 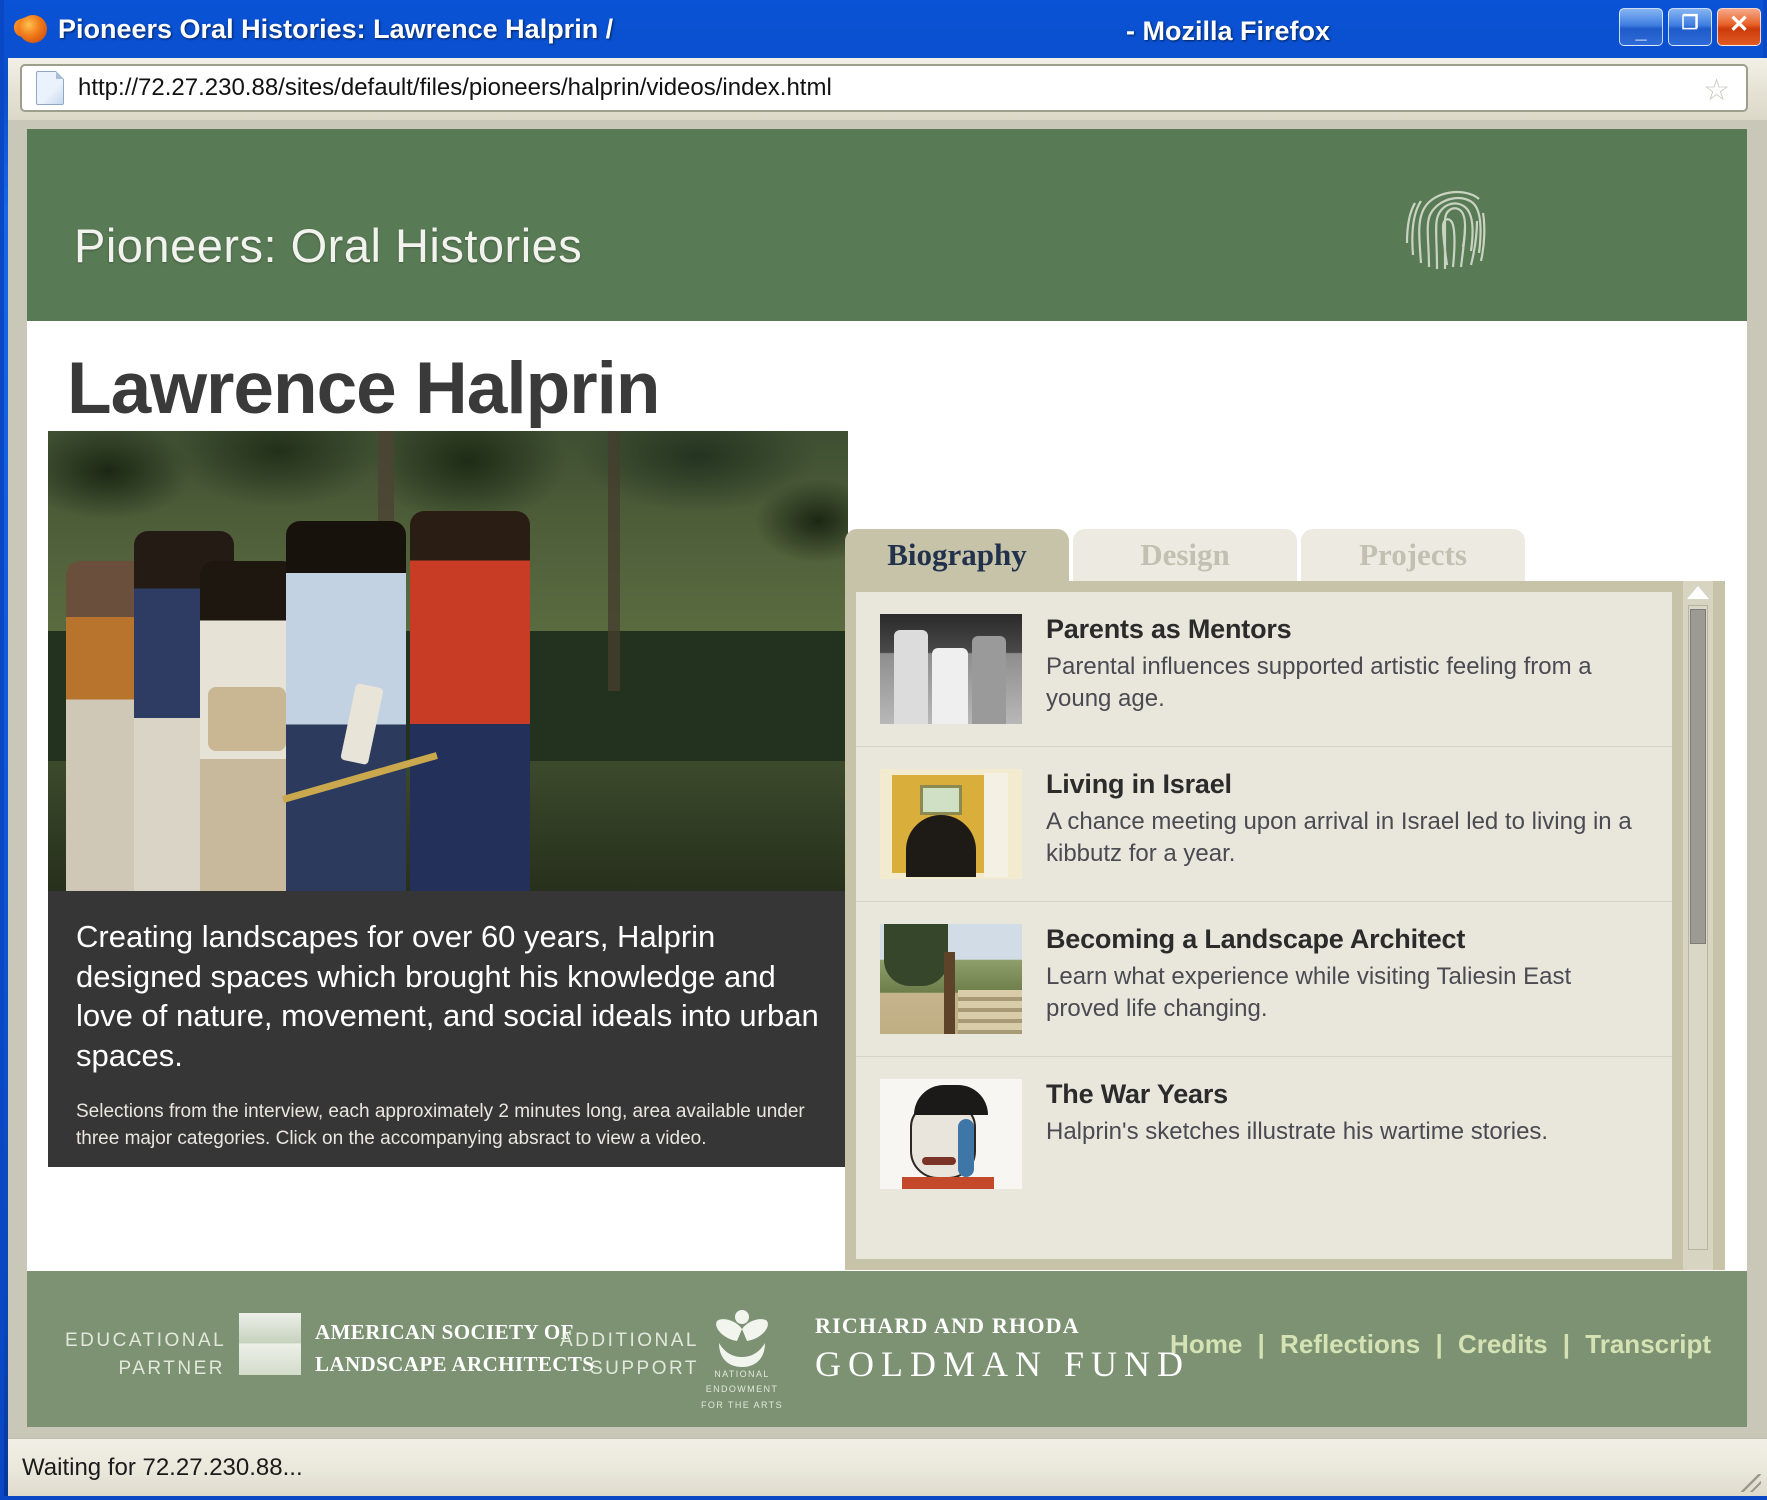 What do you see at coordinates (328, 245) in the screenshot?
I see `site-title: Pioneers: Oral Histories` at bounding box center [328, 245].